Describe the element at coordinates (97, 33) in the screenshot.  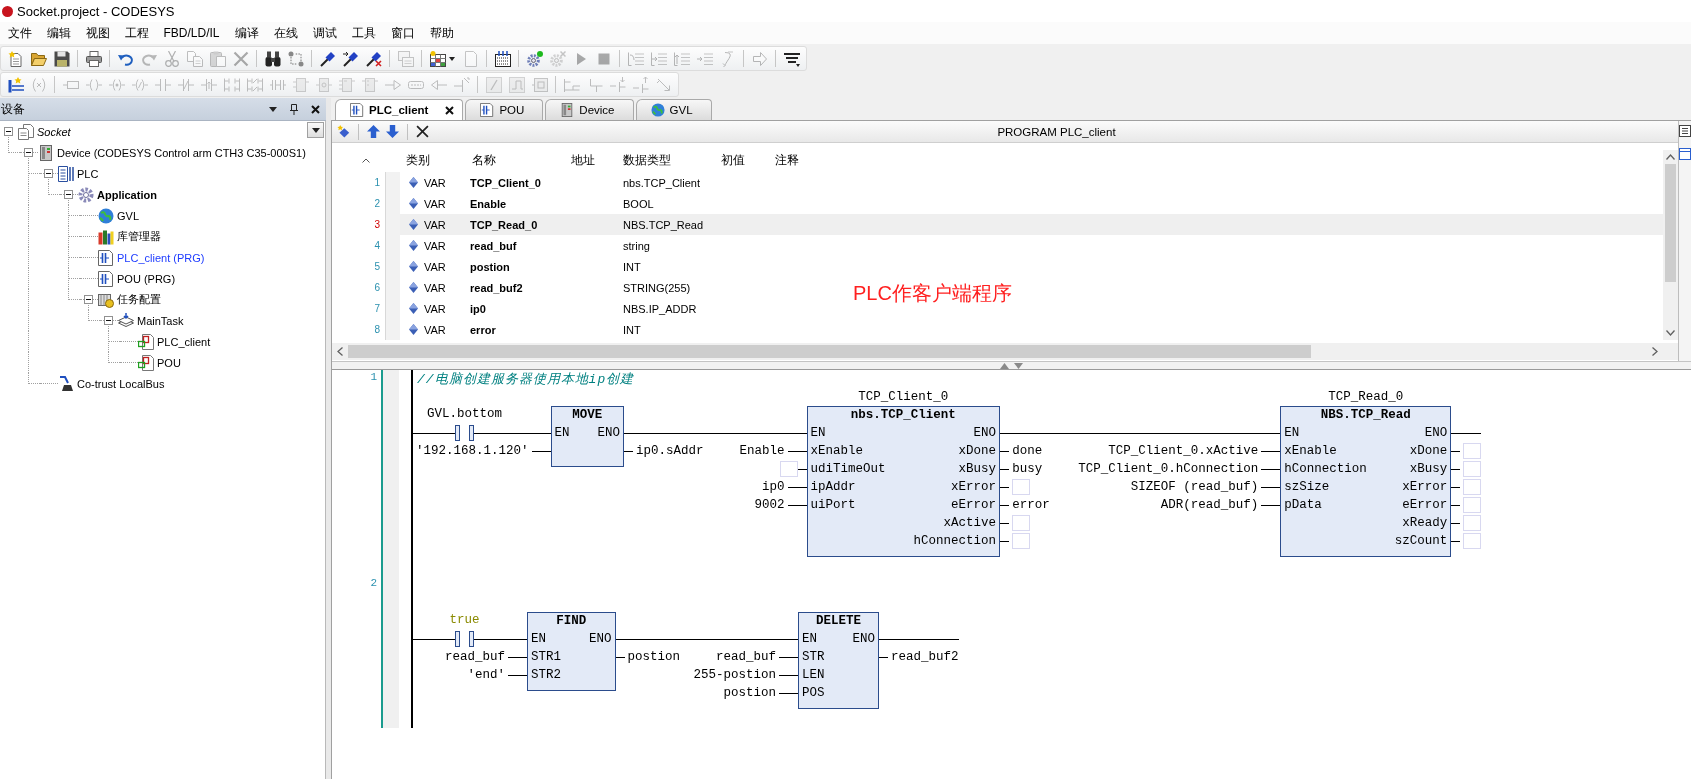
I see `menu-item: 视图` at that location.